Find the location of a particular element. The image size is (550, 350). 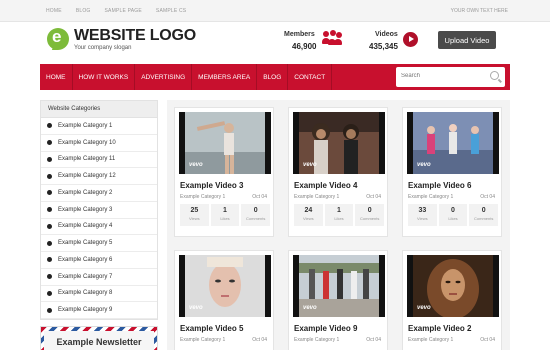

search-box is located at coordinates (450, 77).